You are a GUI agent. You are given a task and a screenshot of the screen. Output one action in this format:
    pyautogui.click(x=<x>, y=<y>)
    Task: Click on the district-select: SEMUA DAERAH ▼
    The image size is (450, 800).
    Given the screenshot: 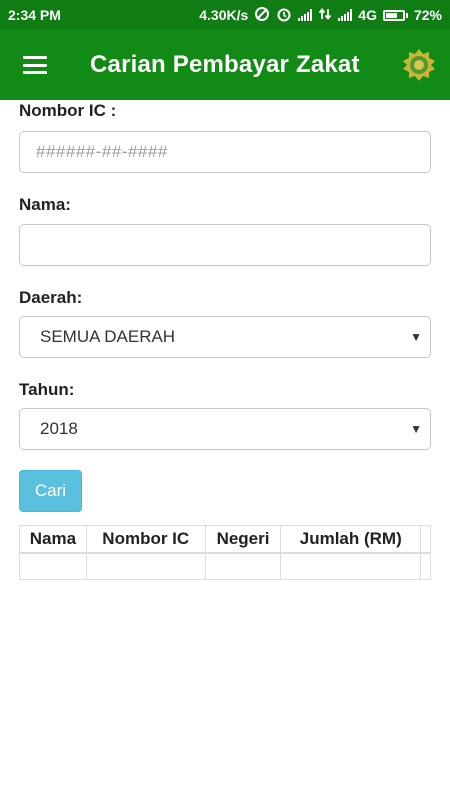 What is the action you would take?
    pyautogui.click(x=225, y=337)
    